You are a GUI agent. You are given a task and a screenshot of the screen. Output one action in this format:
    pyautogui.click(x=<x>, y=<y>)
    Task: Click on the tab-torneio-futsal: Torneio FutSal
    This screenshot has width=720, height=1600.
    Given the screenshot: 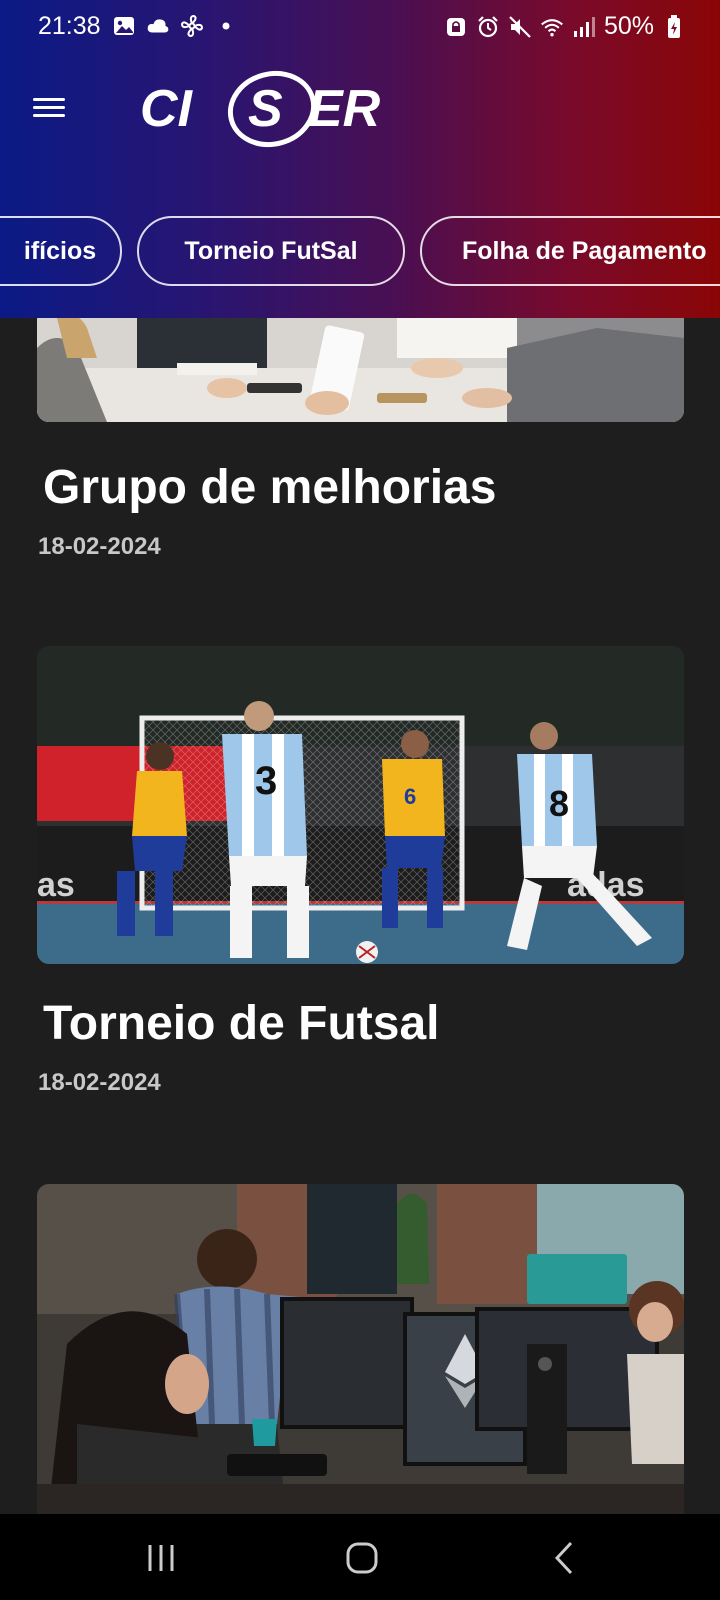 What is the action you would take?
    pyautogui.click(x=271, y=251)
    